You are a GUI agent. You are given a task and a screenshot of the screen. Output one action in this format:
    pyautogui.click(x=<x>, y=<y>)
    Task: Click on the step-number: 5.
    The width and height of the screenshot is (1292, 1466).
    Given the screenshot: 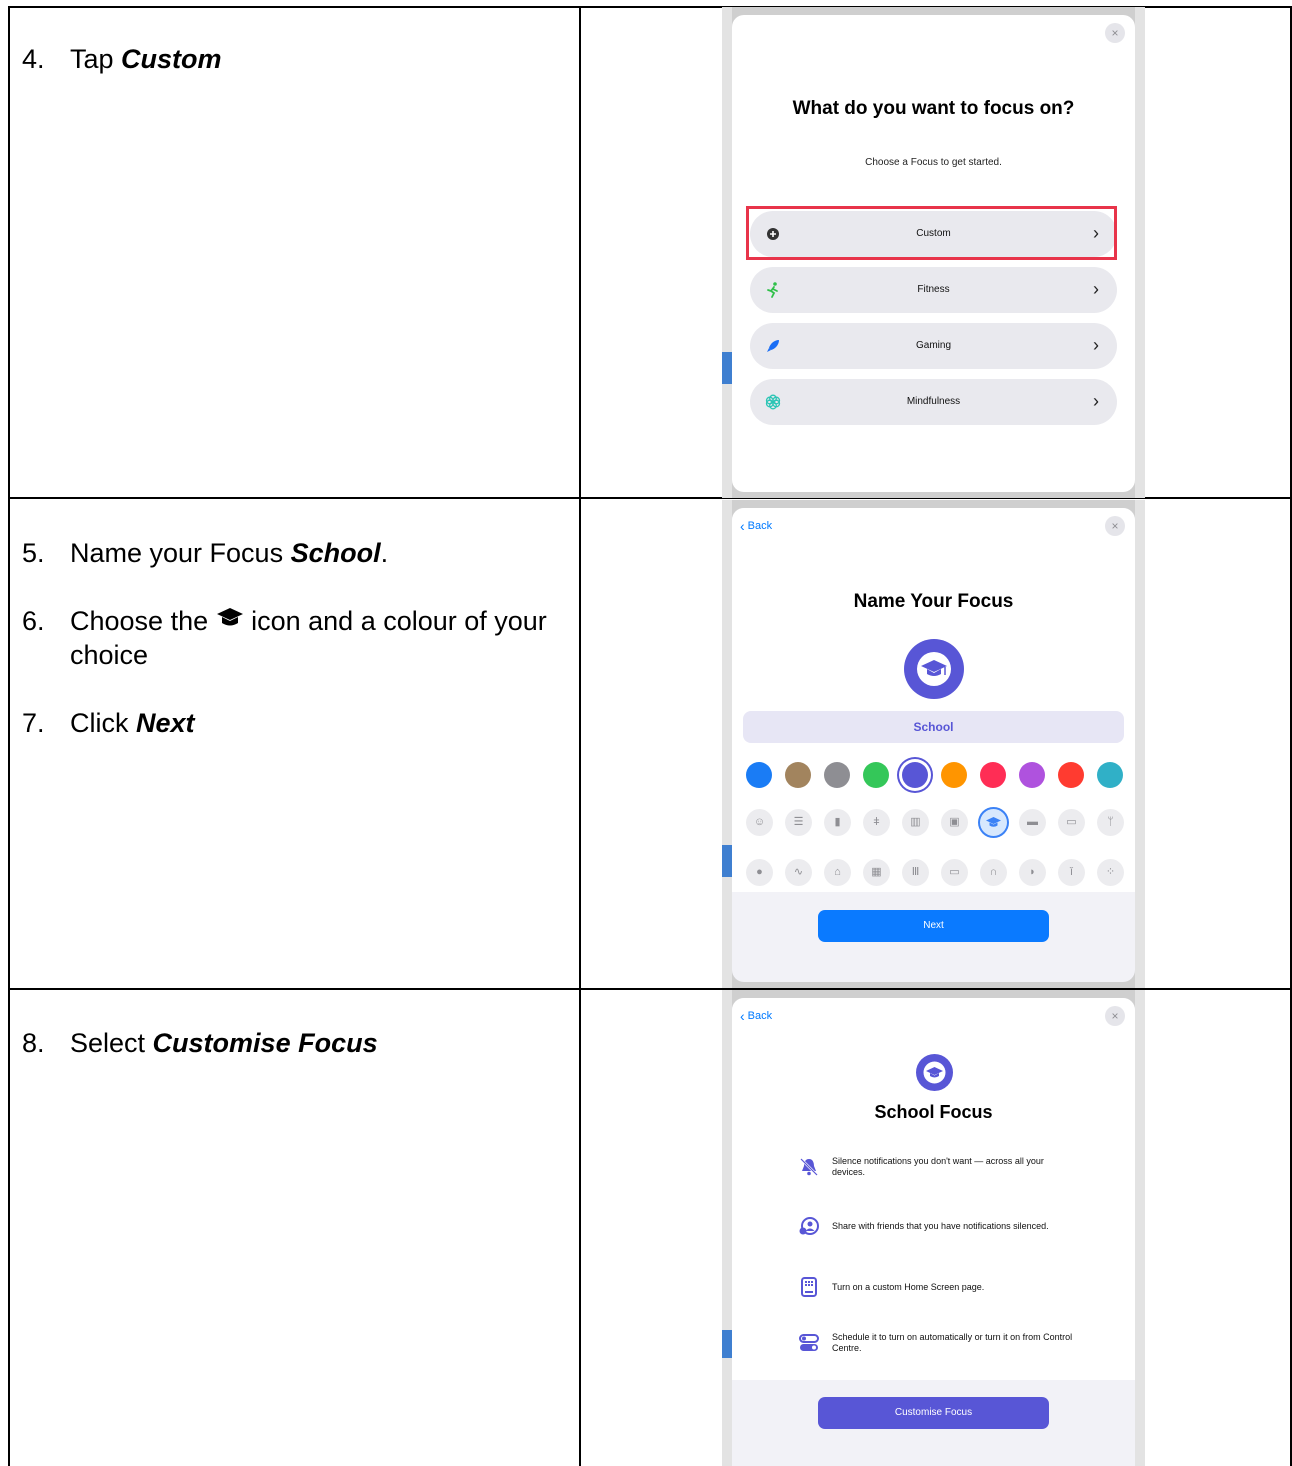 What is the action you would take?
    pyautogui.click(x=33, y=553)
    